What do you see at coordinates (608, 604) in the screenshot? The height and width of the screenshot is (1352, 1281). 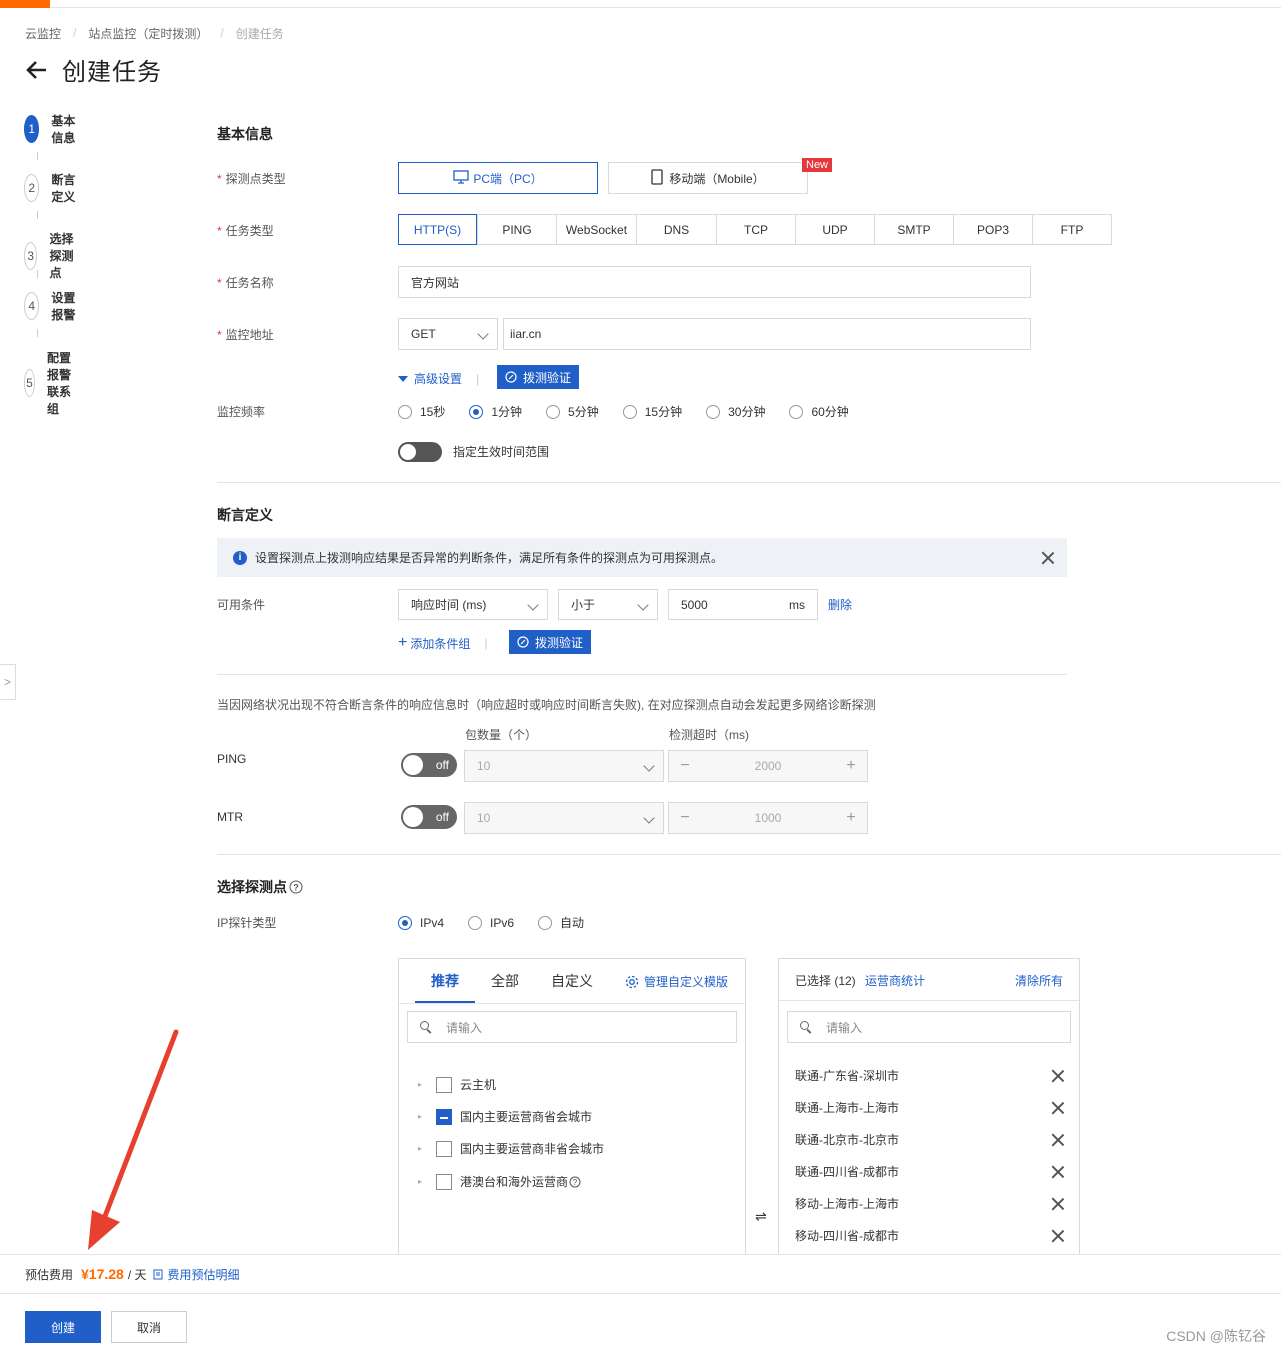 I see `condition-operator-select: 小于` at bounding box center [608, 604].